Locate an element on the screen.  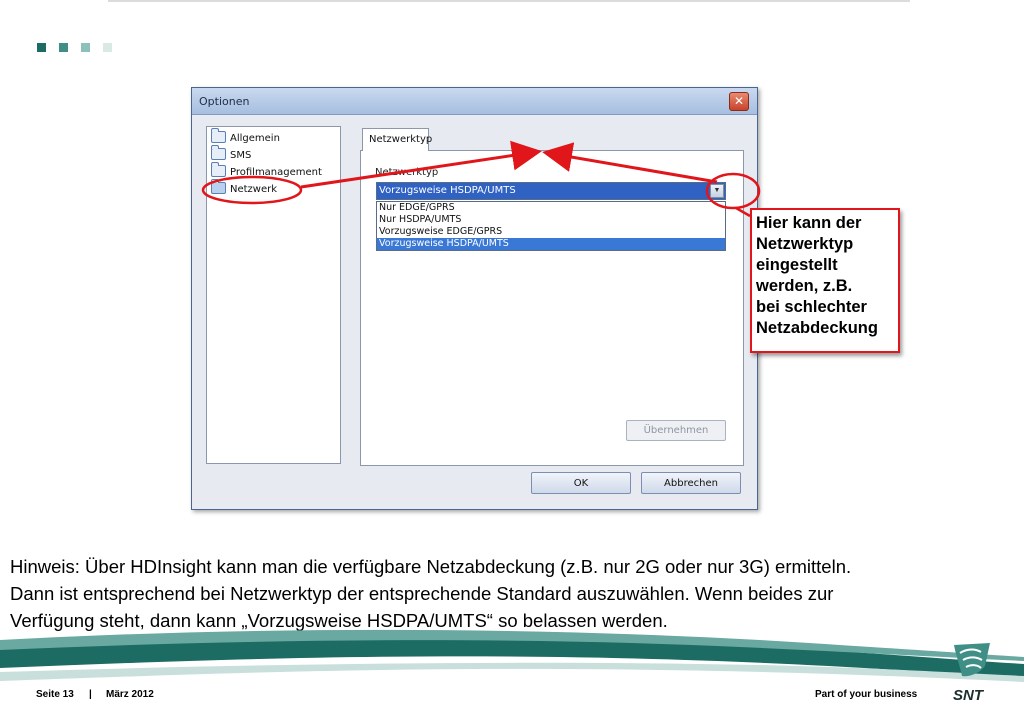
option-nur-hsdpa-umts: Nur HSDPA/UMTS is located at coordinates (551, 220).